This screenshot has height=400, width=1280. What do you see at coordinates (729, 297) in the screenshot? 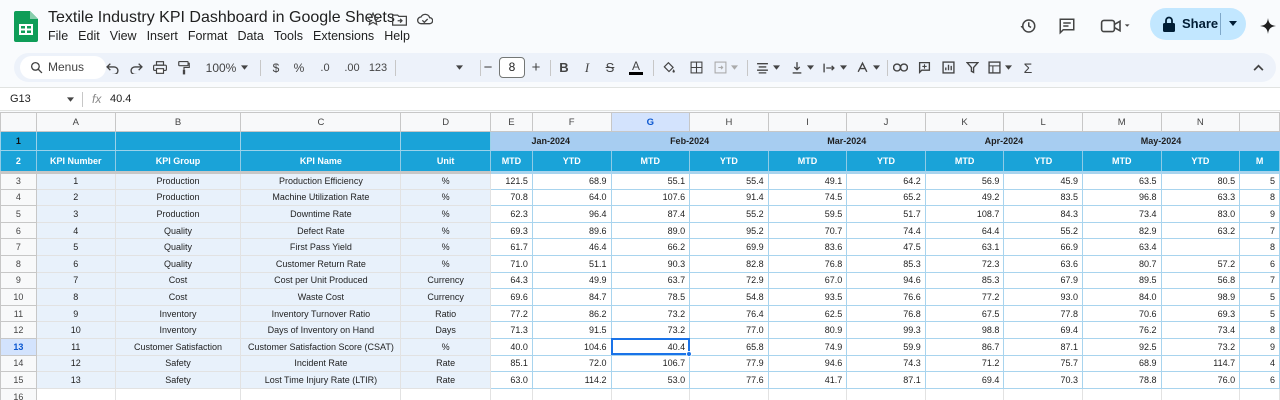
I see `value-cell: 54.8` at bounding box center [729, 297].